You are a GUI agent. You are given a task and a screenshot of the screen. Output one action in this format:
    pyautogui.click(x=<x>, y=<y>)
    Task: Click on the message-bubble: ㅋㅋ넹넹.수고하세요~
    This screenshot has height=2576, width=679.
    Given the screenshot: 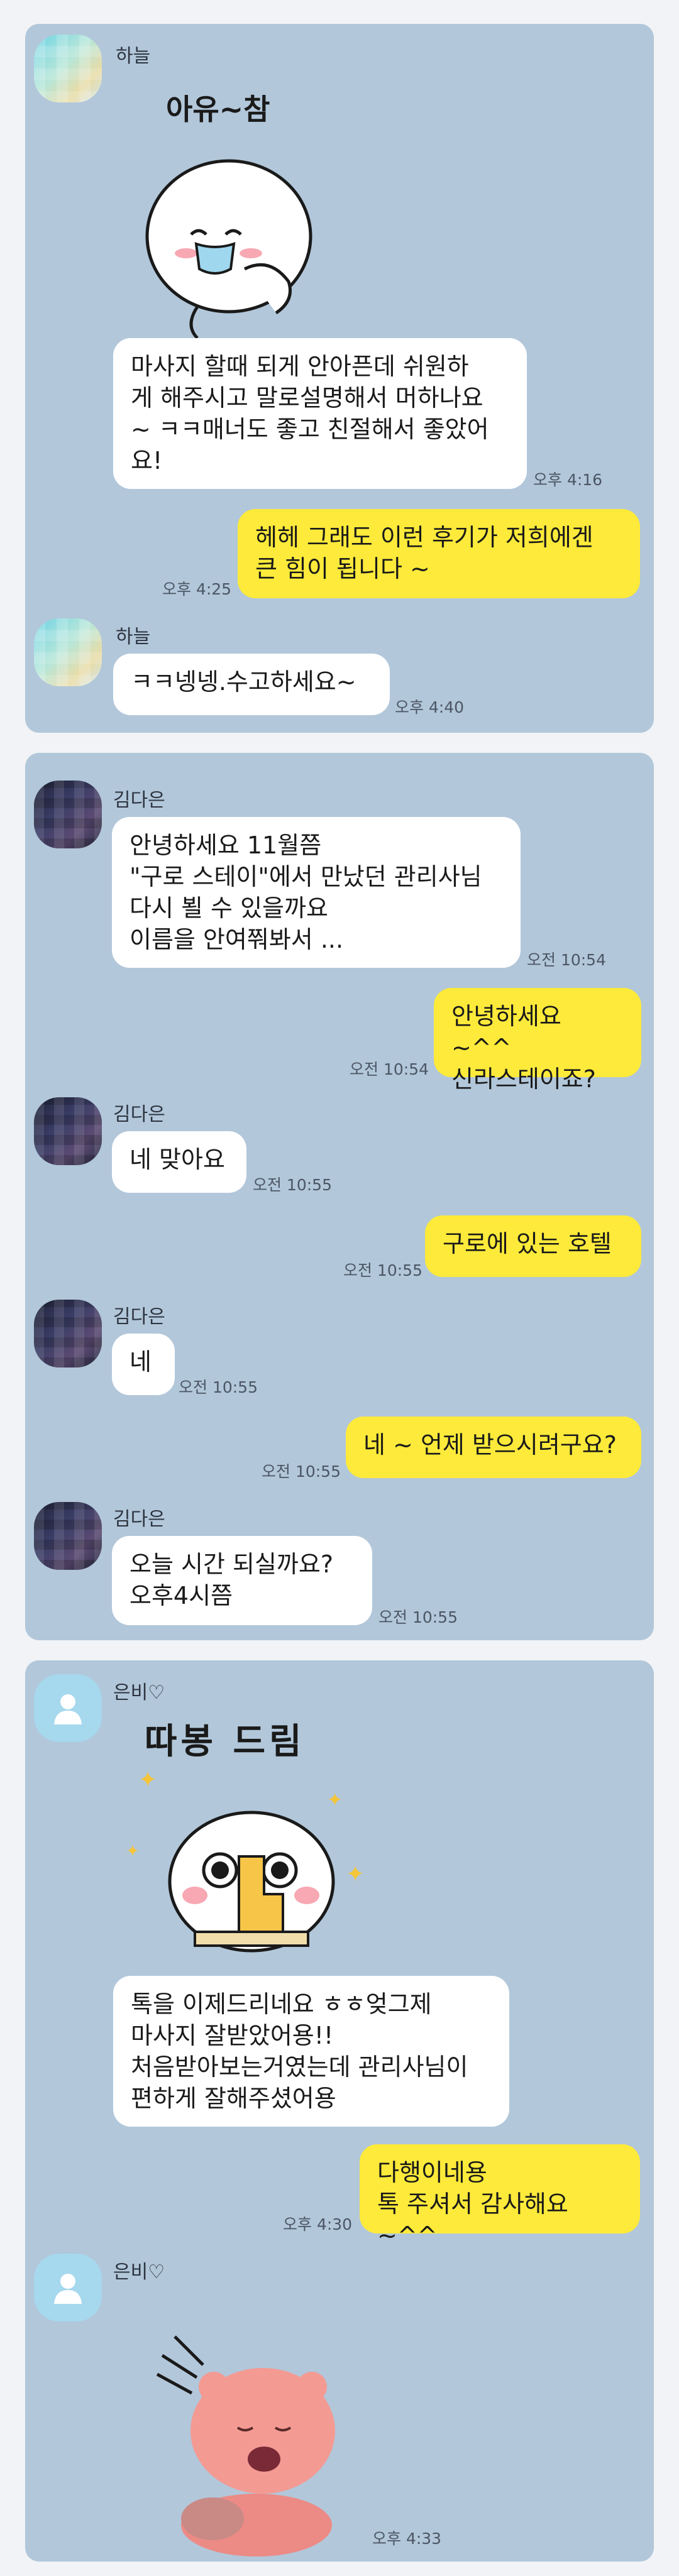 What is the action you would take?
    pyautogui.click(x=251, y=684)
    